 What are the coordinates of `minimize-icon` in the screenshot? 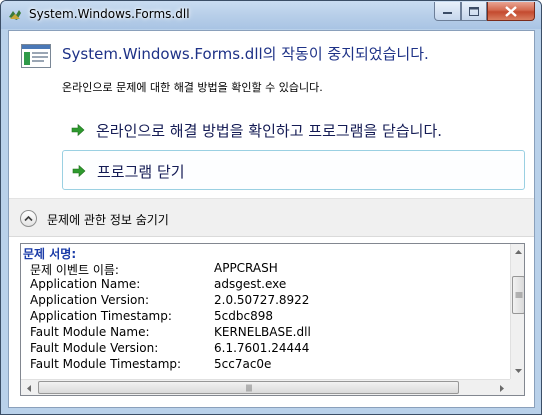 It's located at (447, 13).